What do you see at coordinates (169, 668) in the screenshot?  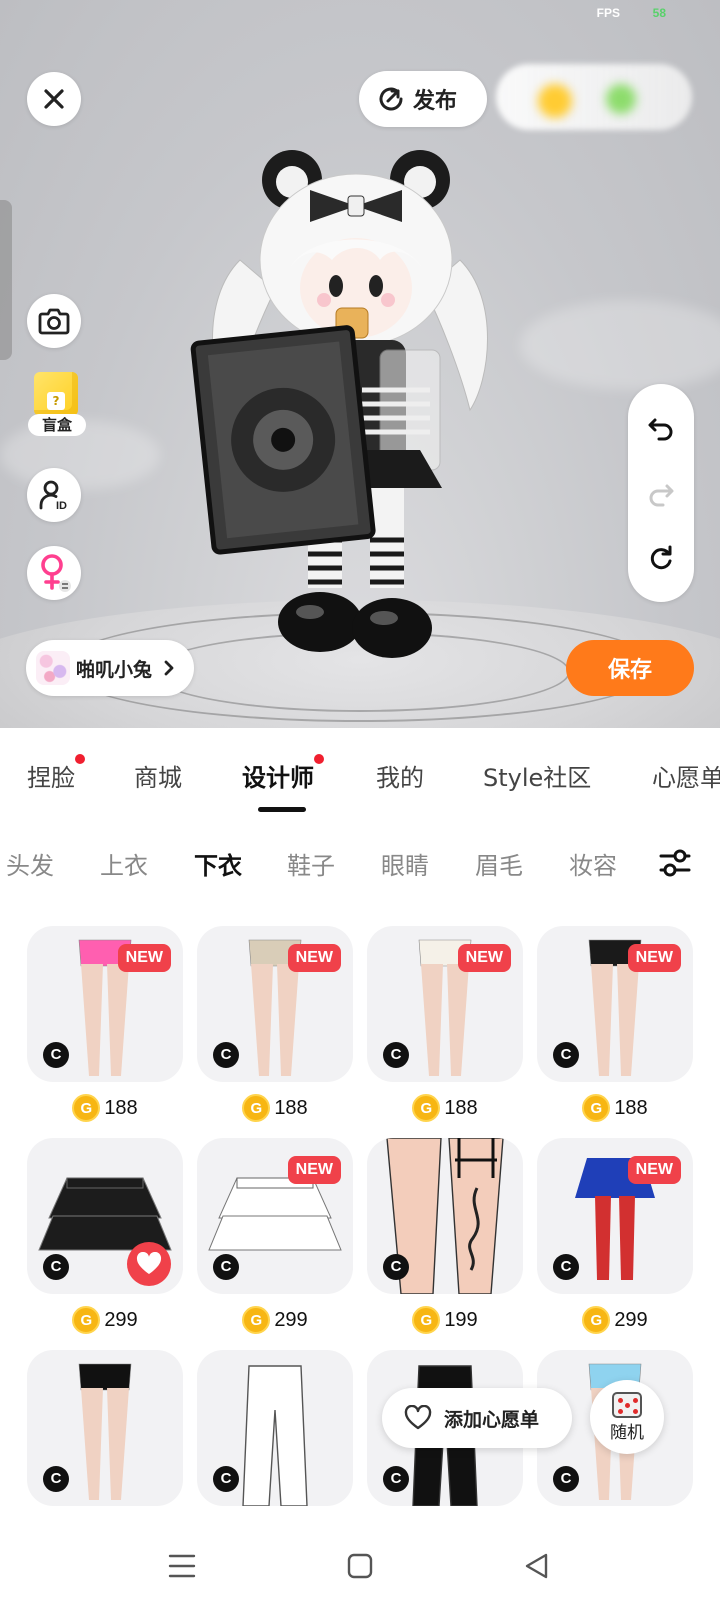 I see `chevron-right-icon` at bounding box center [169, 668].